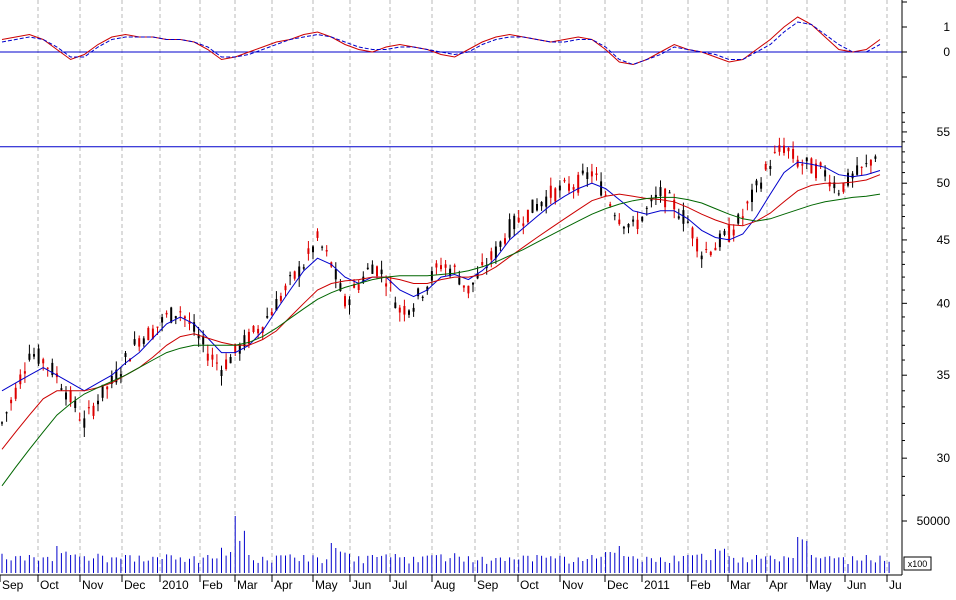 The height and width of the screenshot is (600, 956). I want to click on price-tick-label: 50, so click(944, 183).